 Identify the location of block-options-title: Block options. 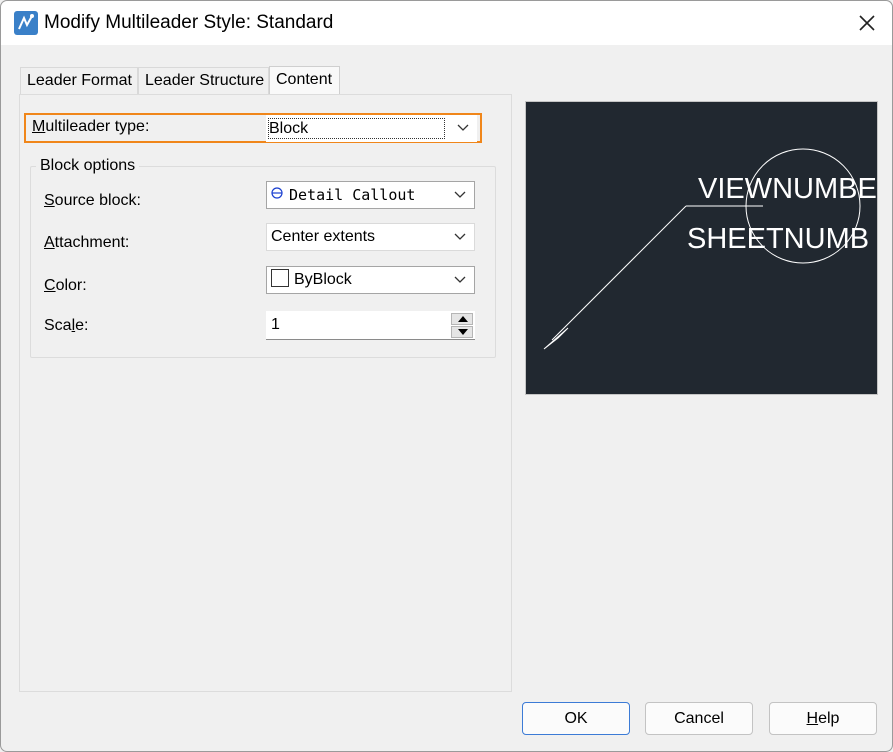
(88, 166).